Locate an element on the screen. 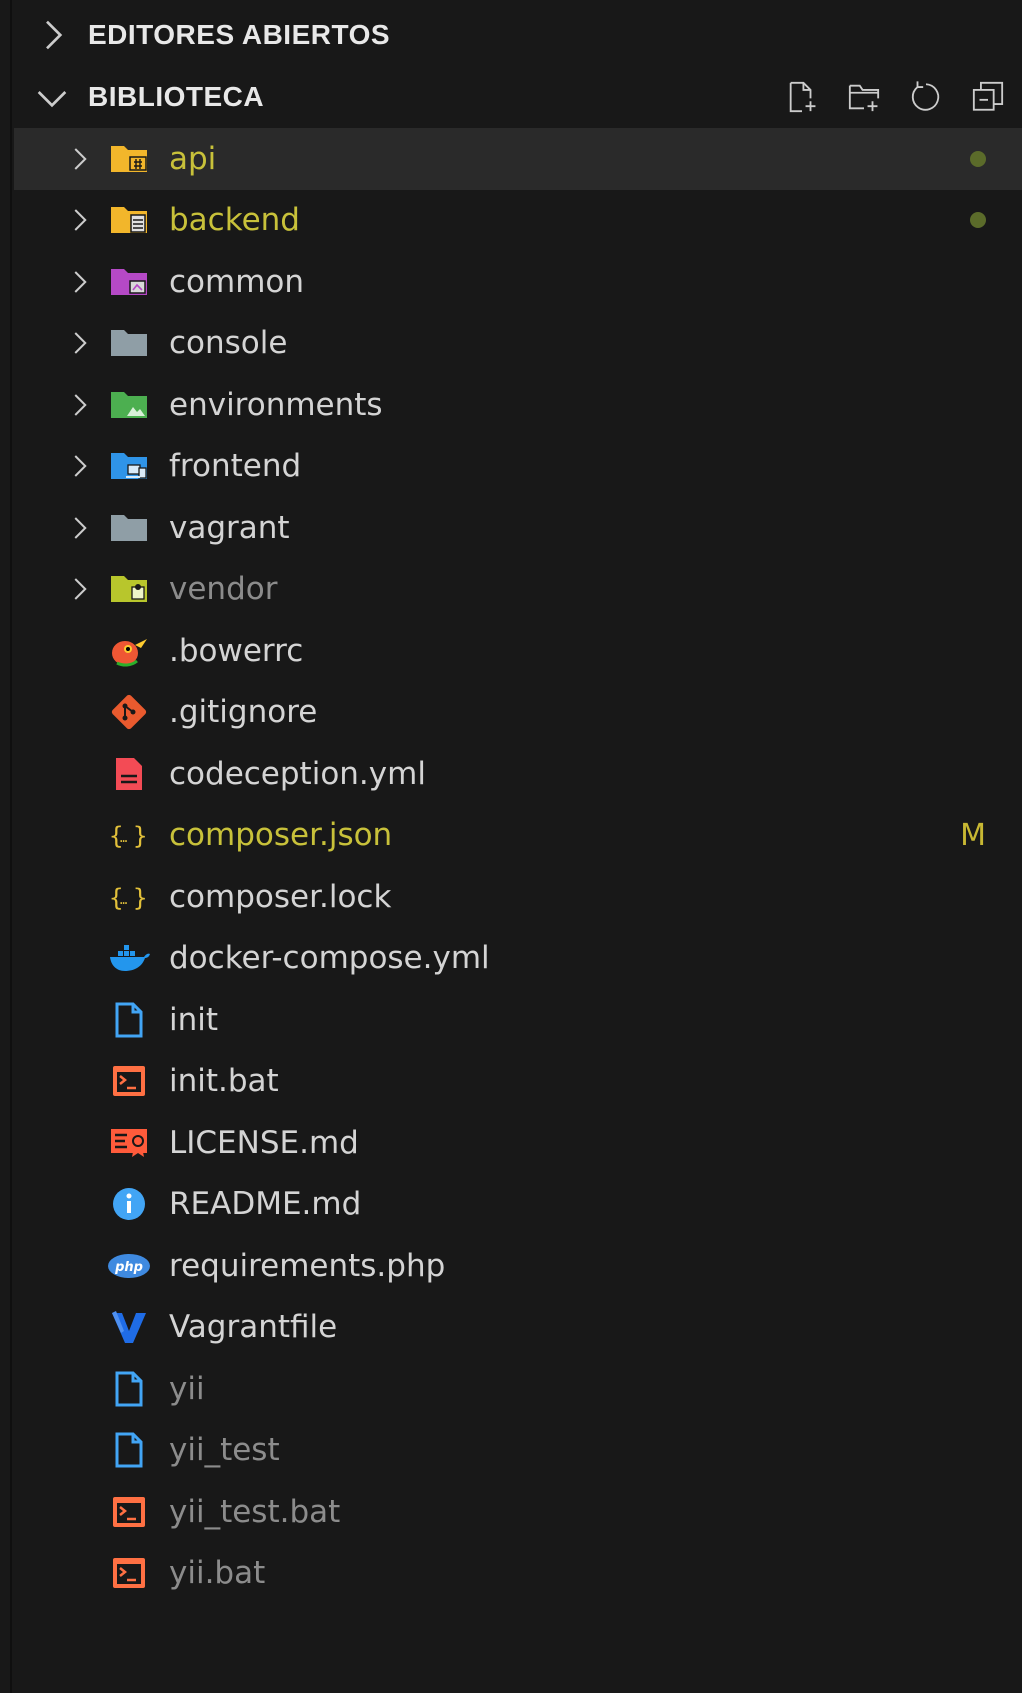 The width and height of the screenshot is (1022, 1693). folder-client-icon is located at coordinates (129, 466).